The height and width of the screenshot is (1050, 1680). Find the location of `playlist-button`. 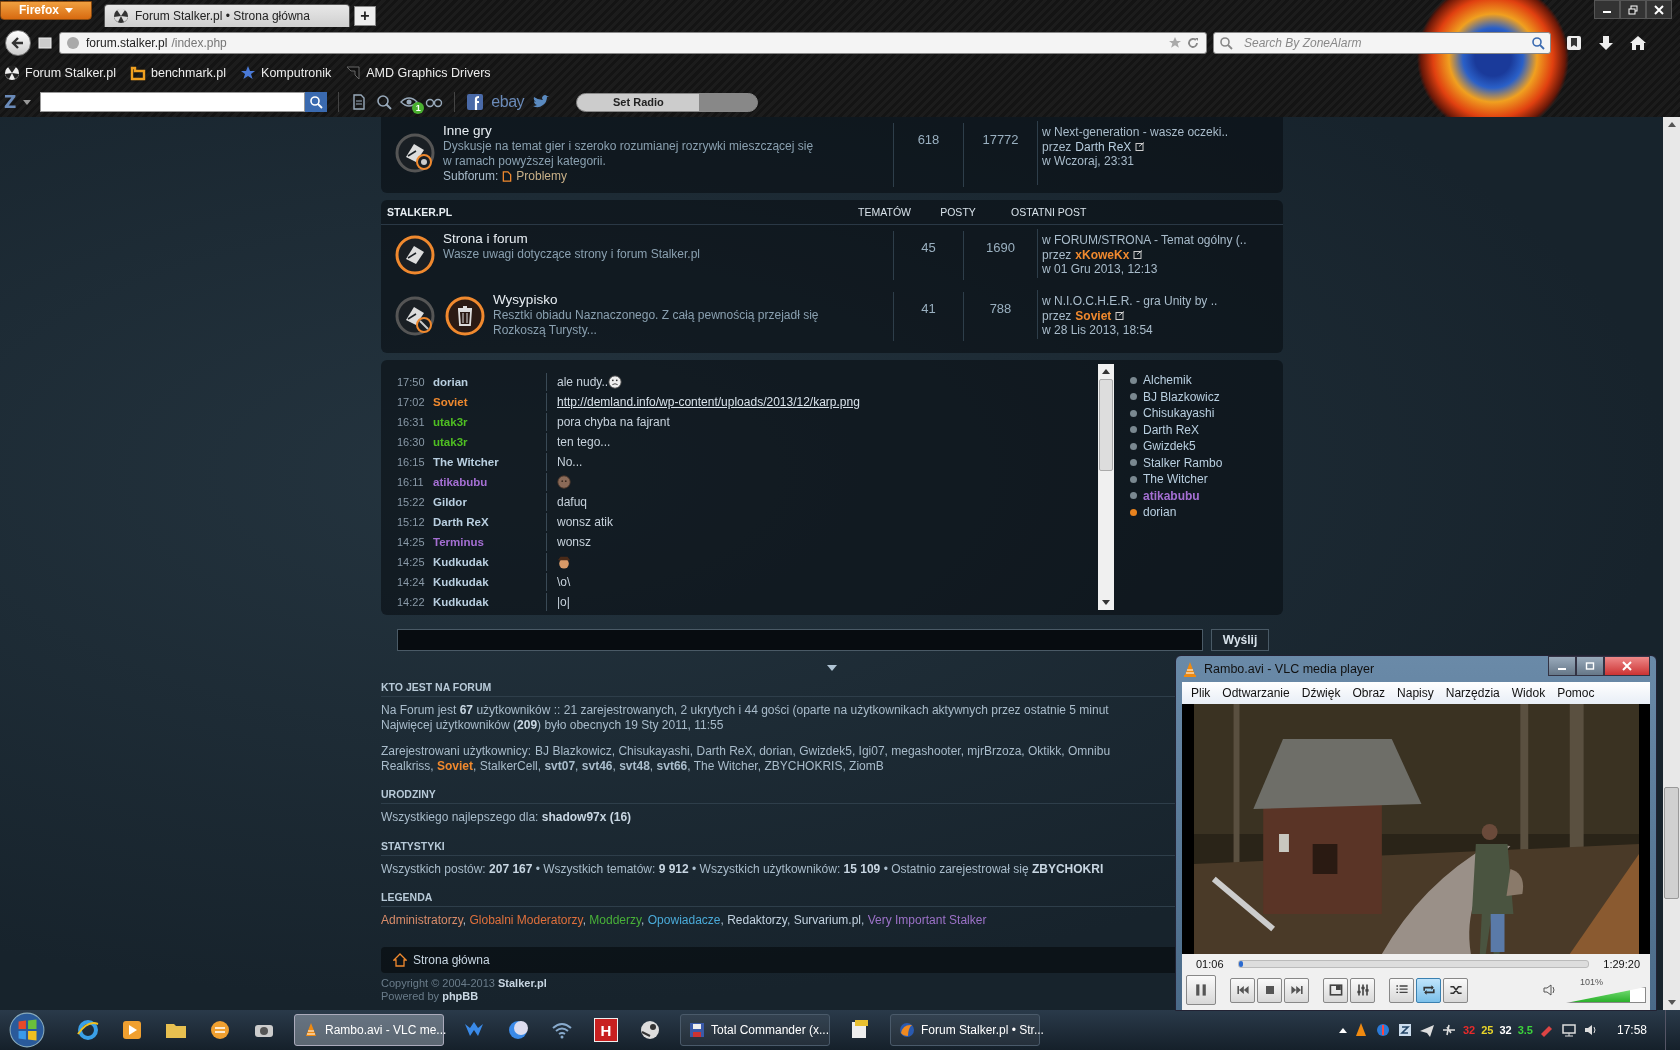

playlist-button is located at coordinates (1401, 990).